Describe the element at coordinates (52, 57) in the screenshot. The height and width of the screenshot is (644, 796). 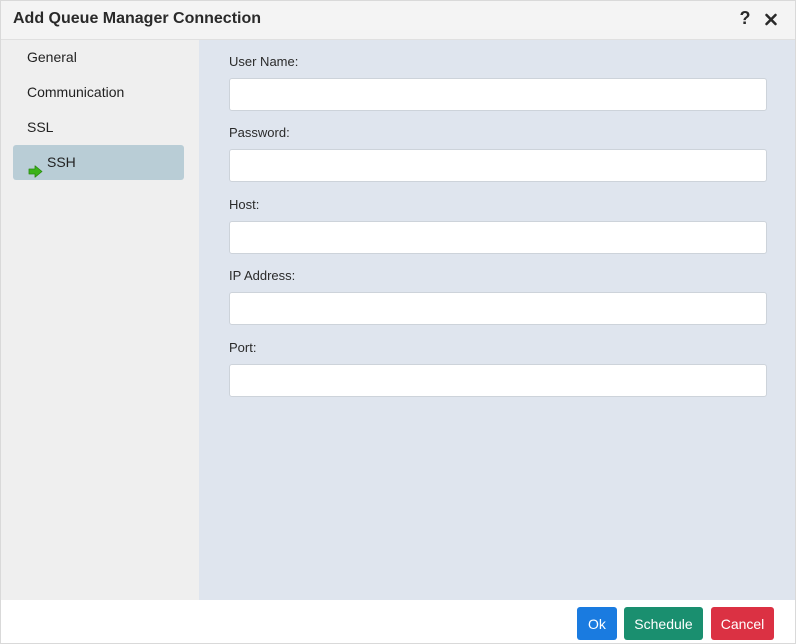
I see `sidebar-item-label: General` at that location.